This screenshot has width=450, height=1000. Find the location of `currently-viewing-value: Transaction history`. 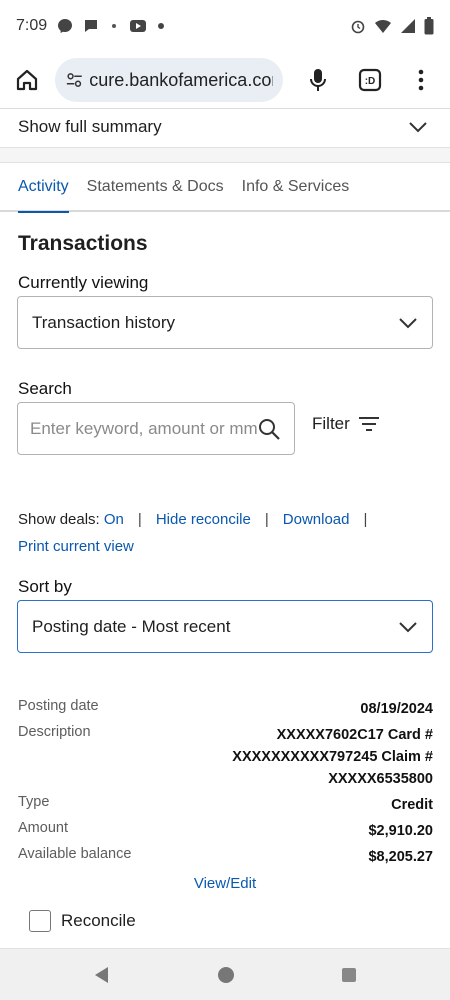

currently-viewing-value: Transaction history is located at coordinates (103, 322).